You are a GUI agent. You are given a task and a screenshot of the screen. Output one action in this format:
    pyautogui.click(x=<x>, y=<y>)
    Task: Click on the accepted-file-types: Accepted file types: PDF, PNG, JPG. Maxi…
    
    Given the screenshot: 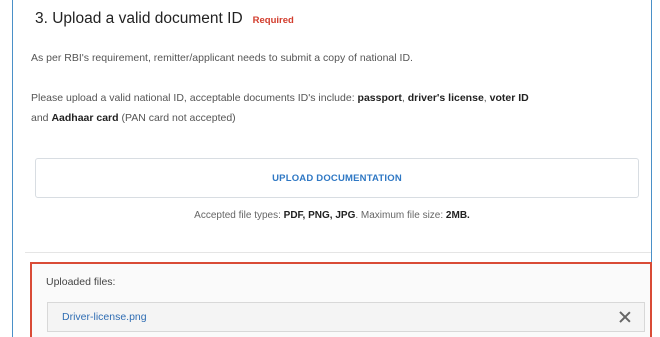 What is the action you would take?
    pyautogui.click(x=332, y=215)
    